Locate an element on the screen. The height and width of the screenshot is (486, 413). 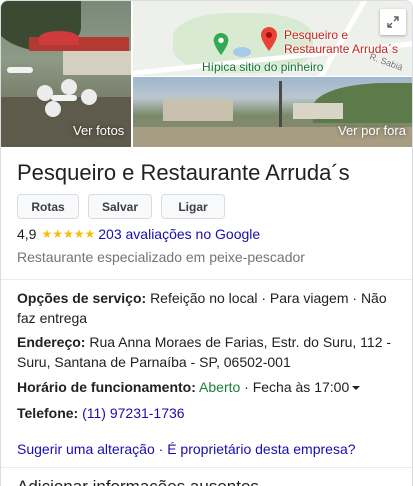
expand-map-button is located at coordinates (393, 22).